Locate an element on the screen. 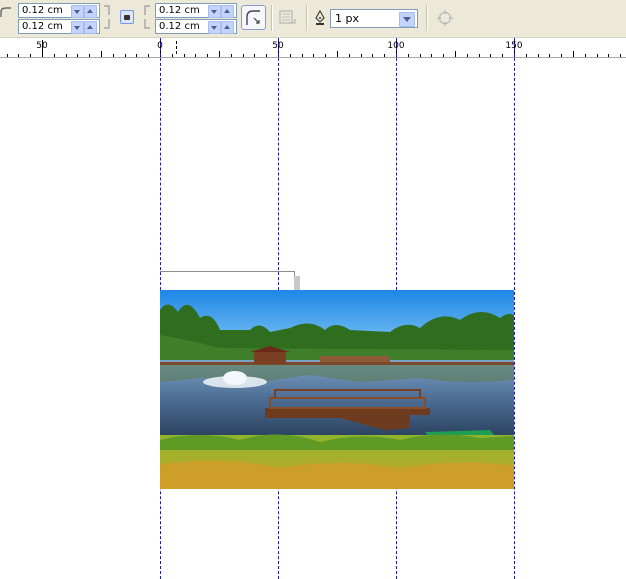 Image resolution: width=626 pixels, height=579 pixels. round-corner-icon is located at coordinates (253, 17).